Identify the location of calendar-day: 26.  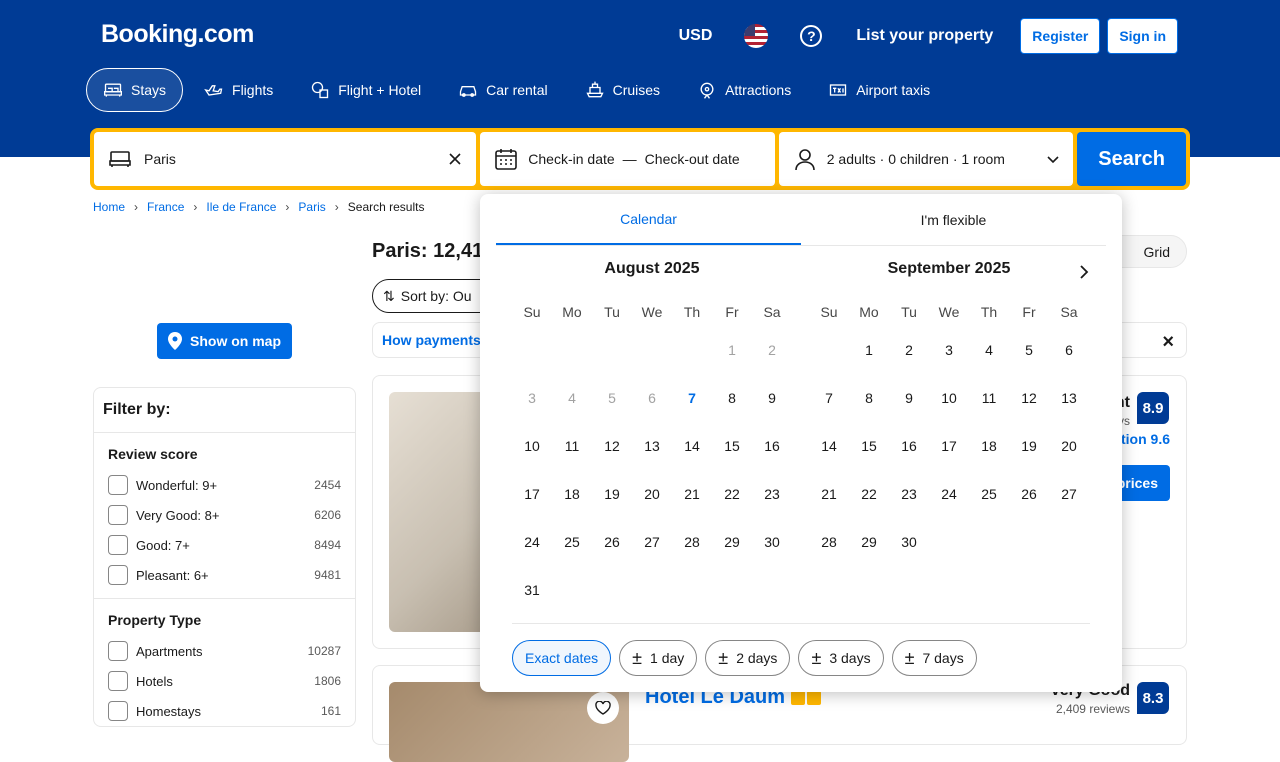
(612, 542).